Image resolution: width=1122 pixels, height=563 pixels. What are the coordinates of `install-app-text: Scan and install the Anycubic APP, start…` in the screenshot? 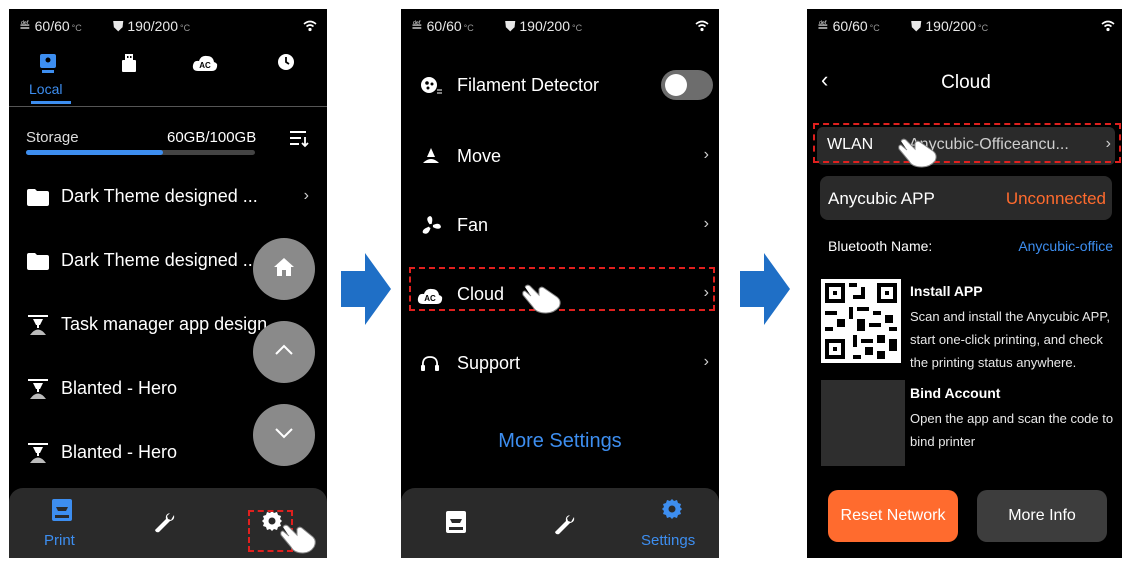 It's located at (1010, 339).